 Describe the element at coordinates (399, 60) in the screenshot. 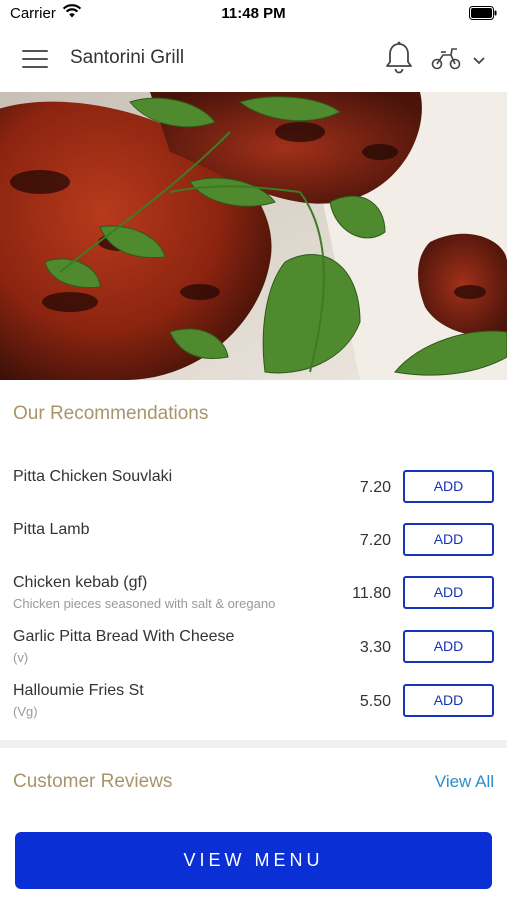

I see `bell-icon` at that location.